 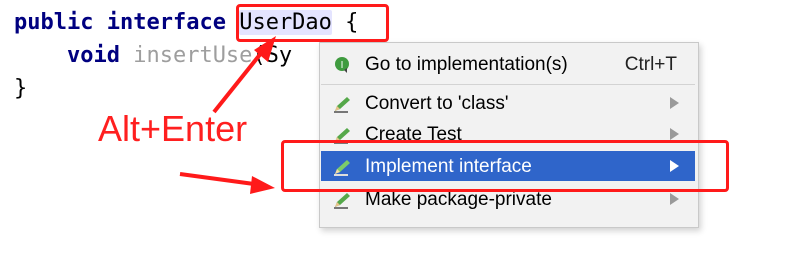 What do you see at coordinates (238, 82) in the screenshot?
I see `arrow-up-line` at bounding box center [238, 82].